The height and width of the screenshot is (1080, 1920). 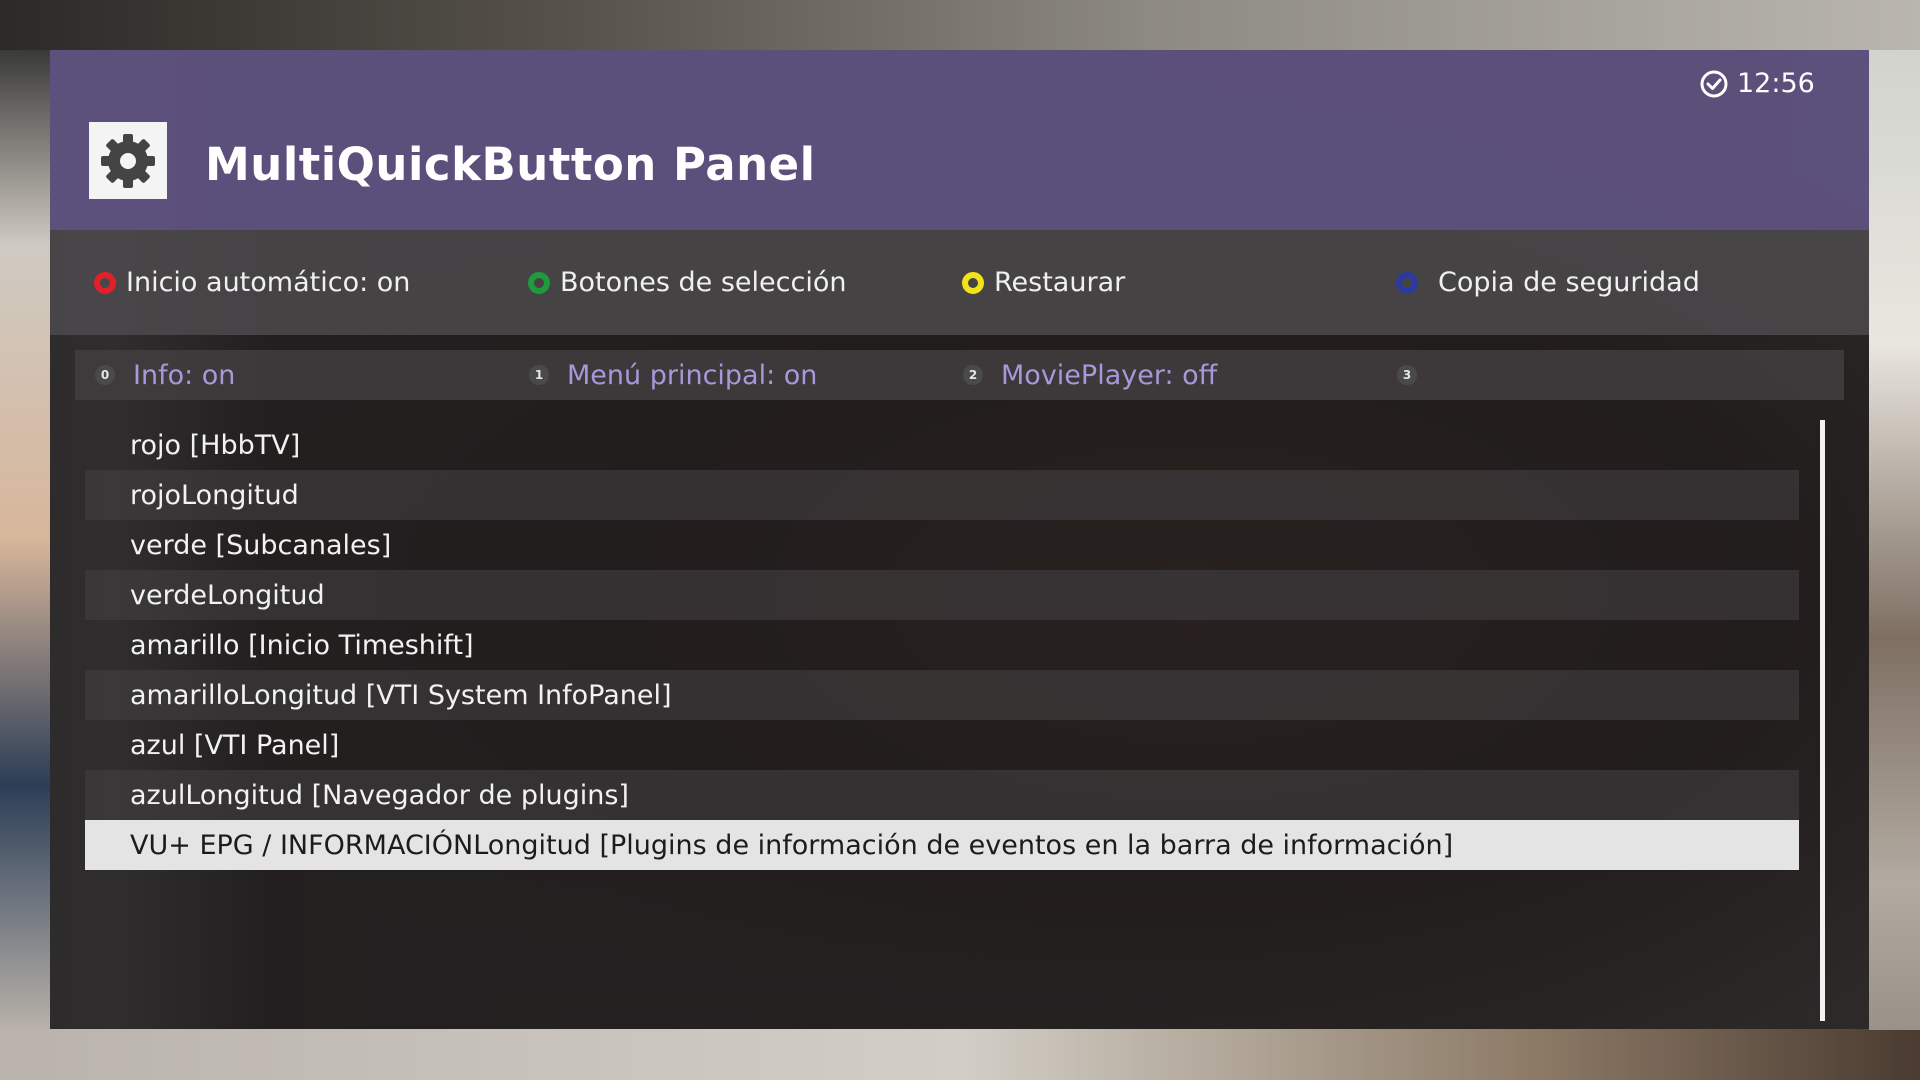 What do you see at coordinates (105, 282) in the screenshot?
I see `red-dot-icon` at bounding box center [105, 282].